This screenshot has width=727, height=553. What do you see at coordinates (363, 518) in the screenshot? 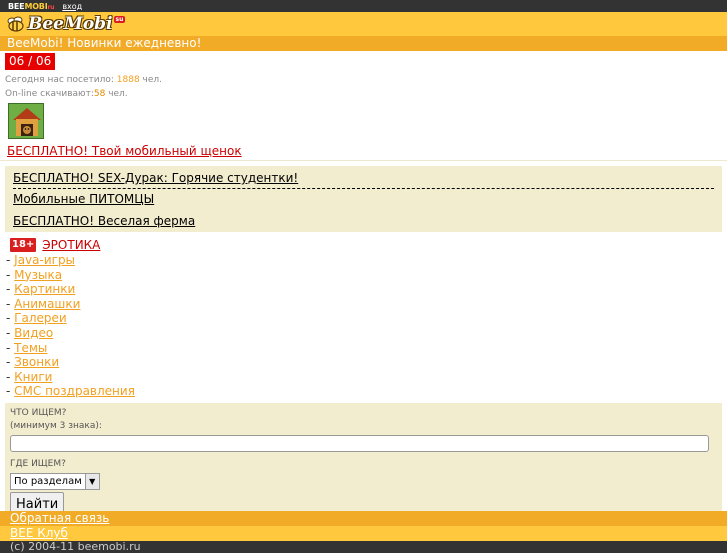
I see `feedback-link: Обратная связь` at bounding box center [363, 518].